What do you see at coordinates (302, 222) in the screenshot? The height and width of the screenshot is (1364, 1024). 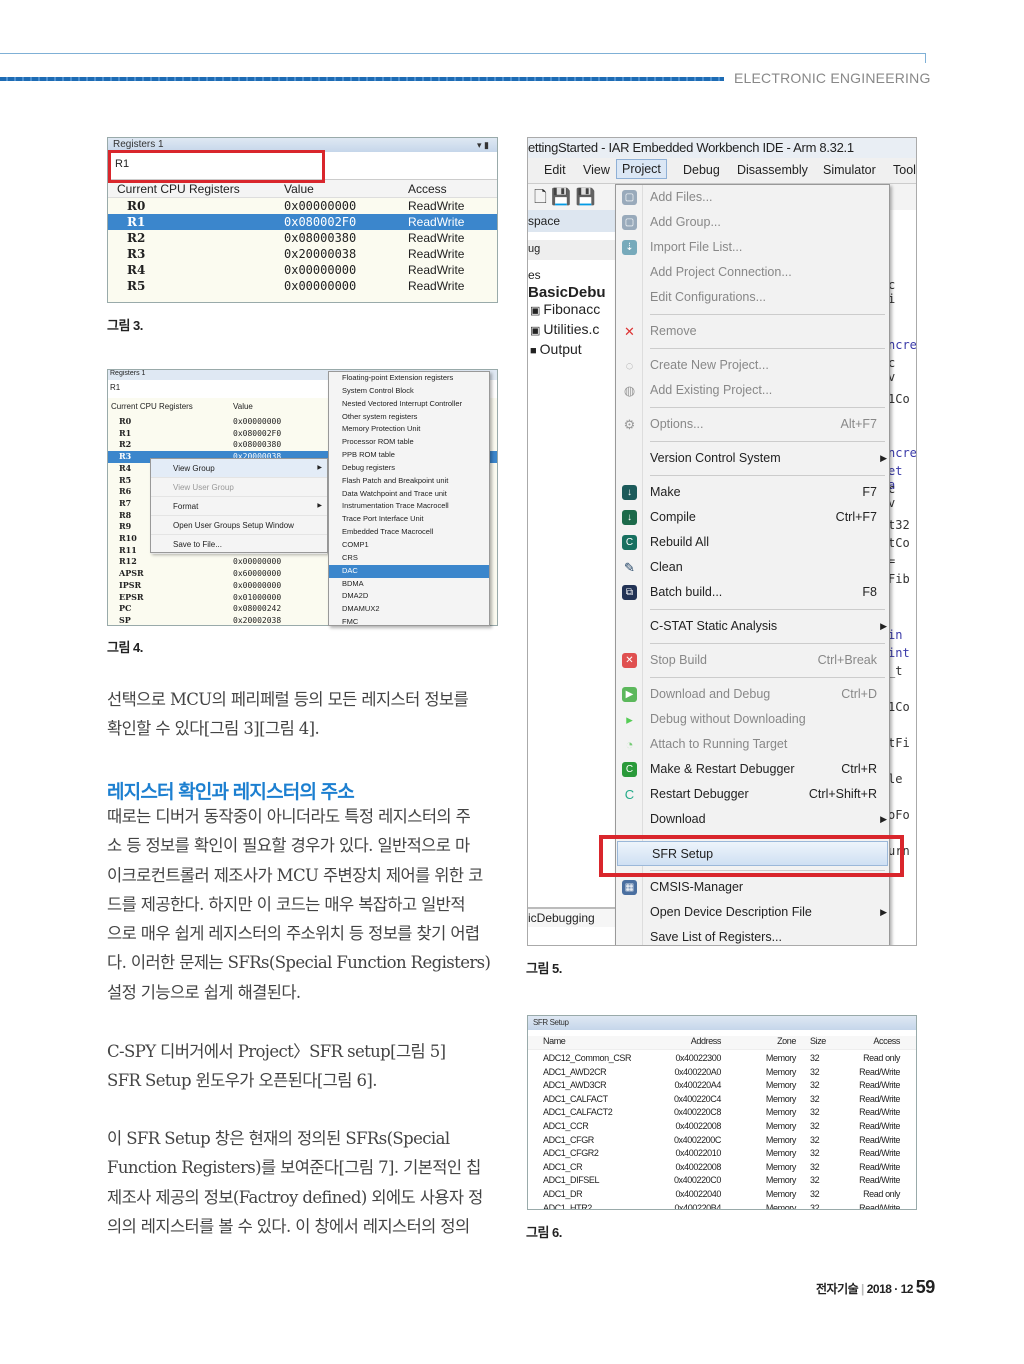 I see `table-row: R1 0x080002F0 ReadWrite` at bounding box center [302, 222].